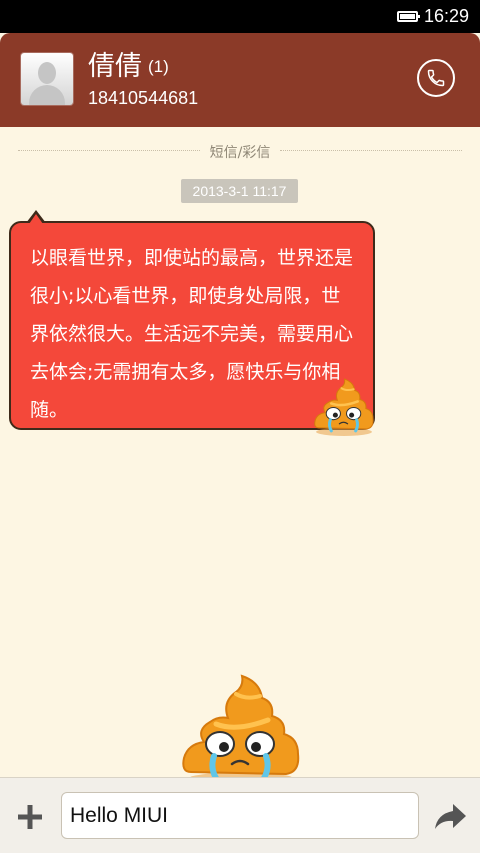  Describe the element at coordinates (30, 817) in the screenshot. I see `plus-icon` at that location.